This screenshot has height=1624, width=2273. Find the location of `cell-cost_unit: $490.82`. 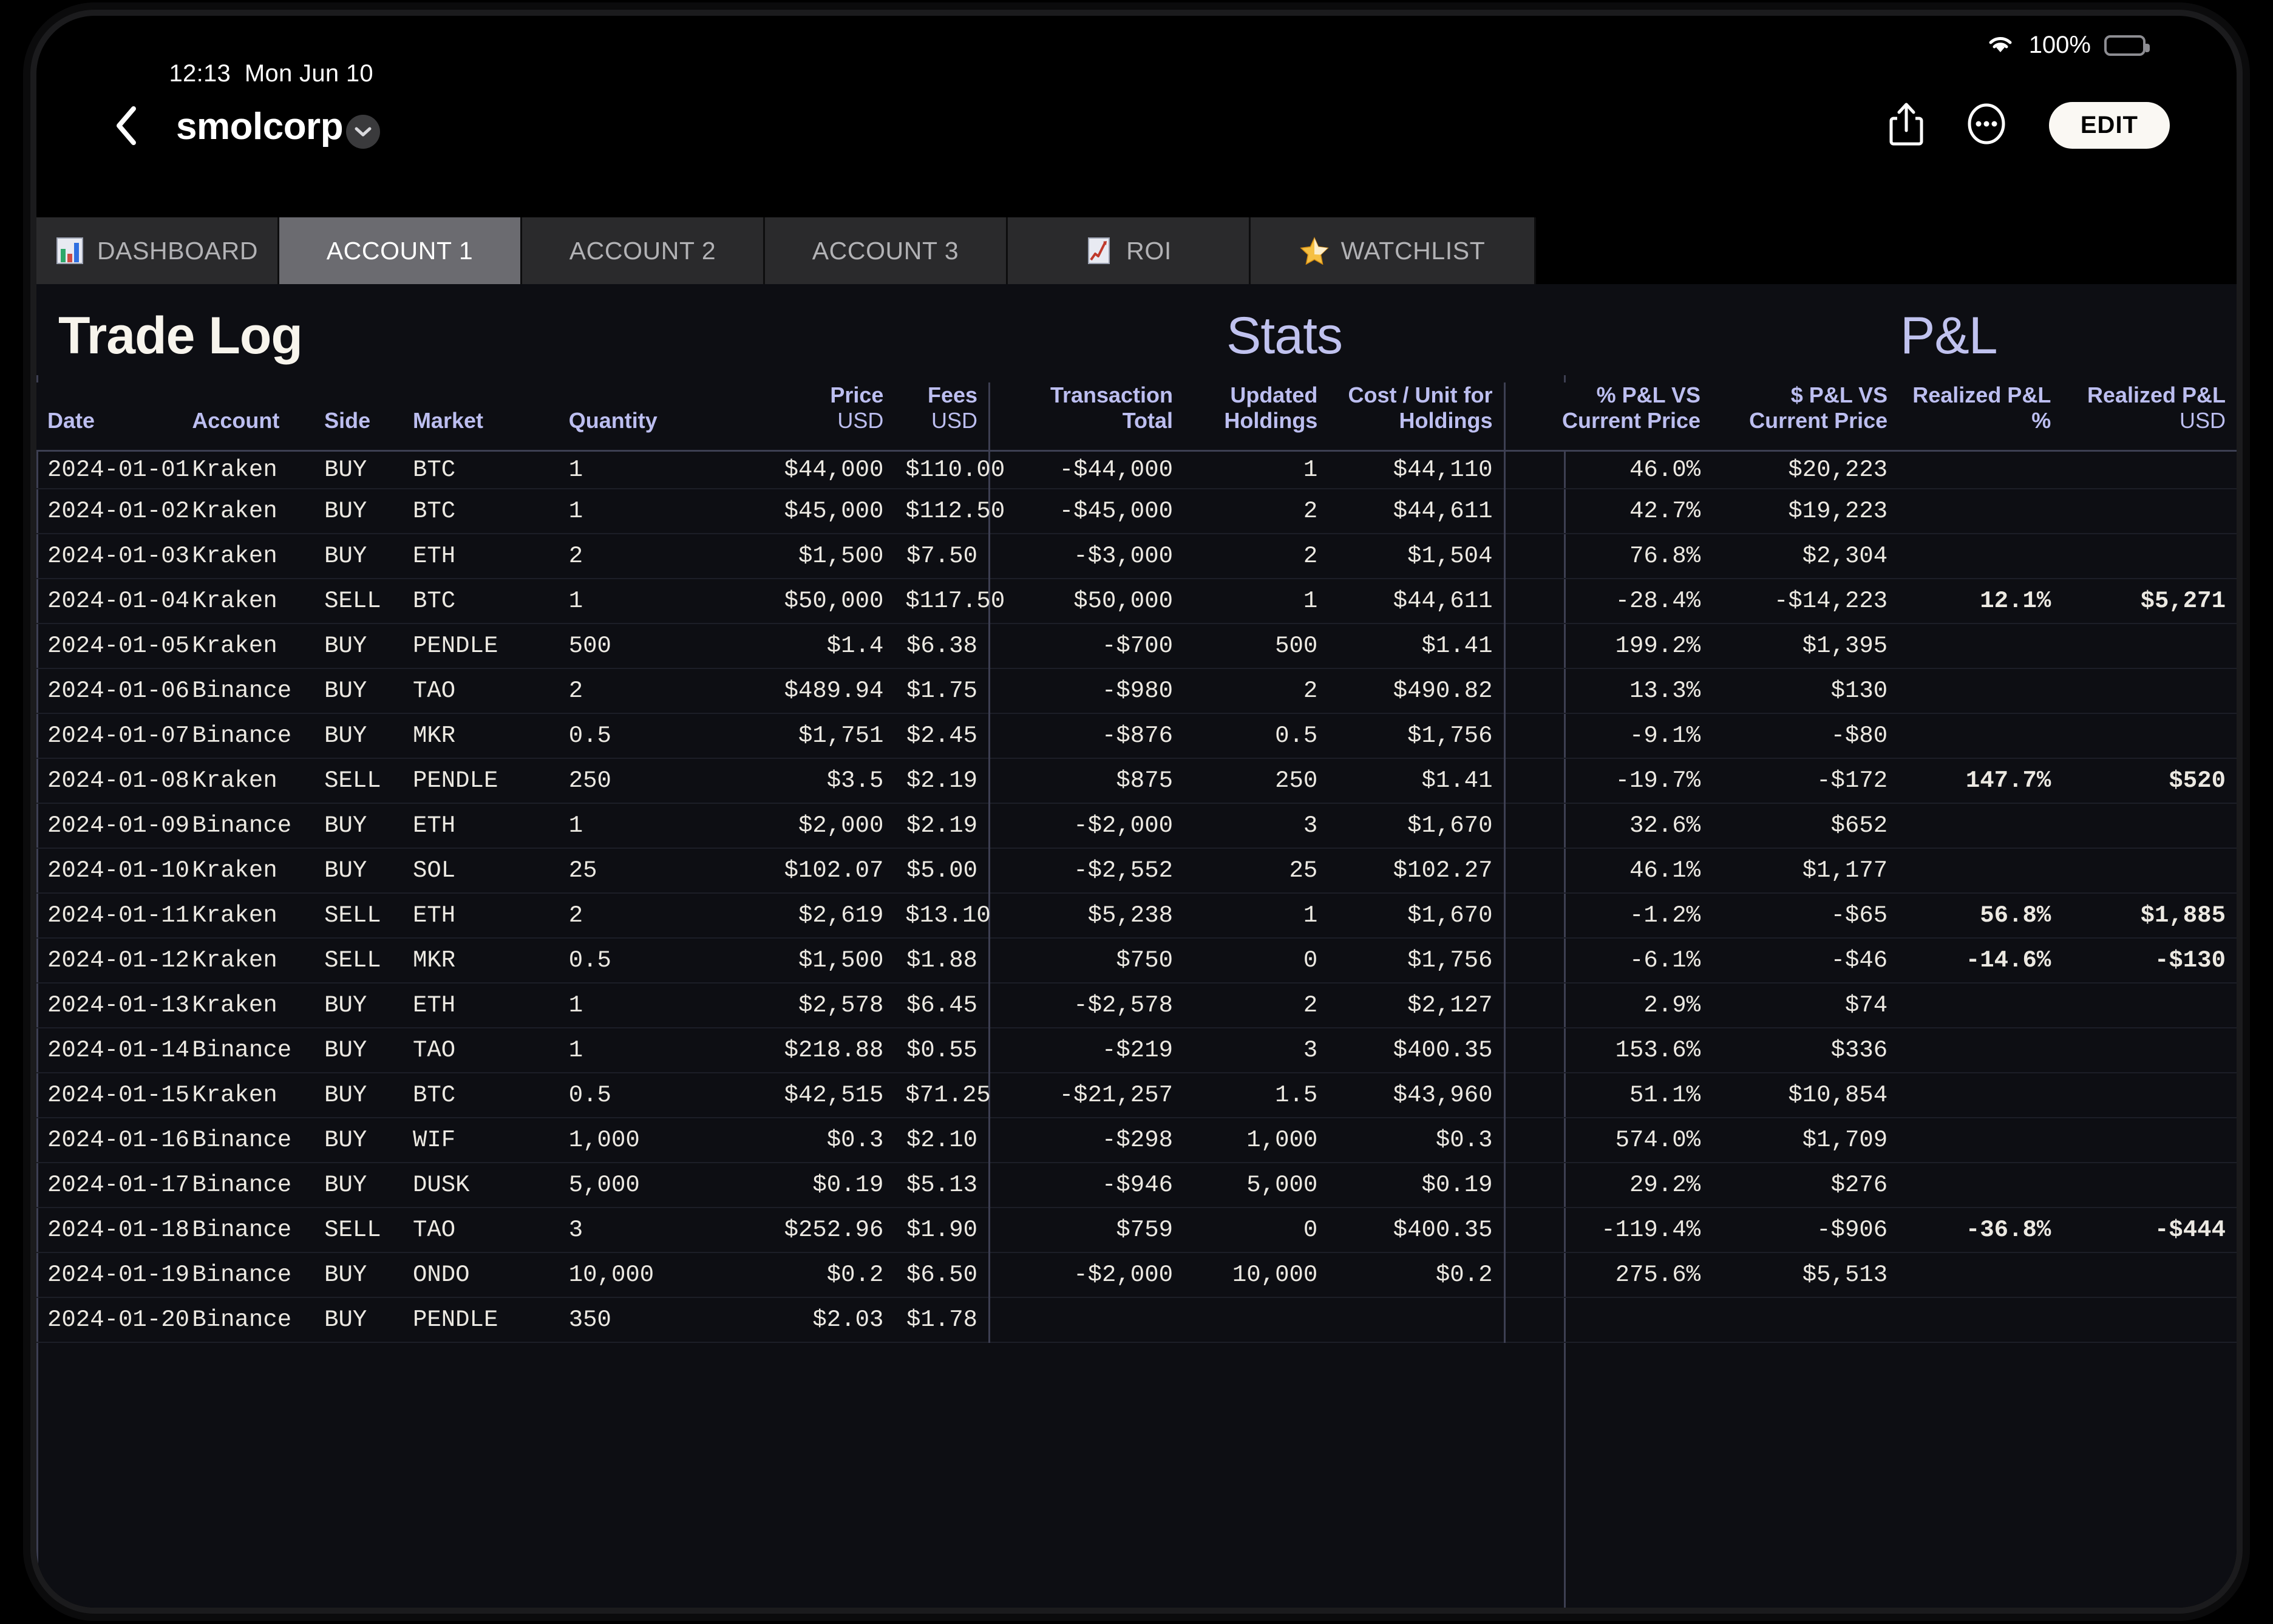

cell-cost_unit: $490.82 is located at coordinates (1416, 691).